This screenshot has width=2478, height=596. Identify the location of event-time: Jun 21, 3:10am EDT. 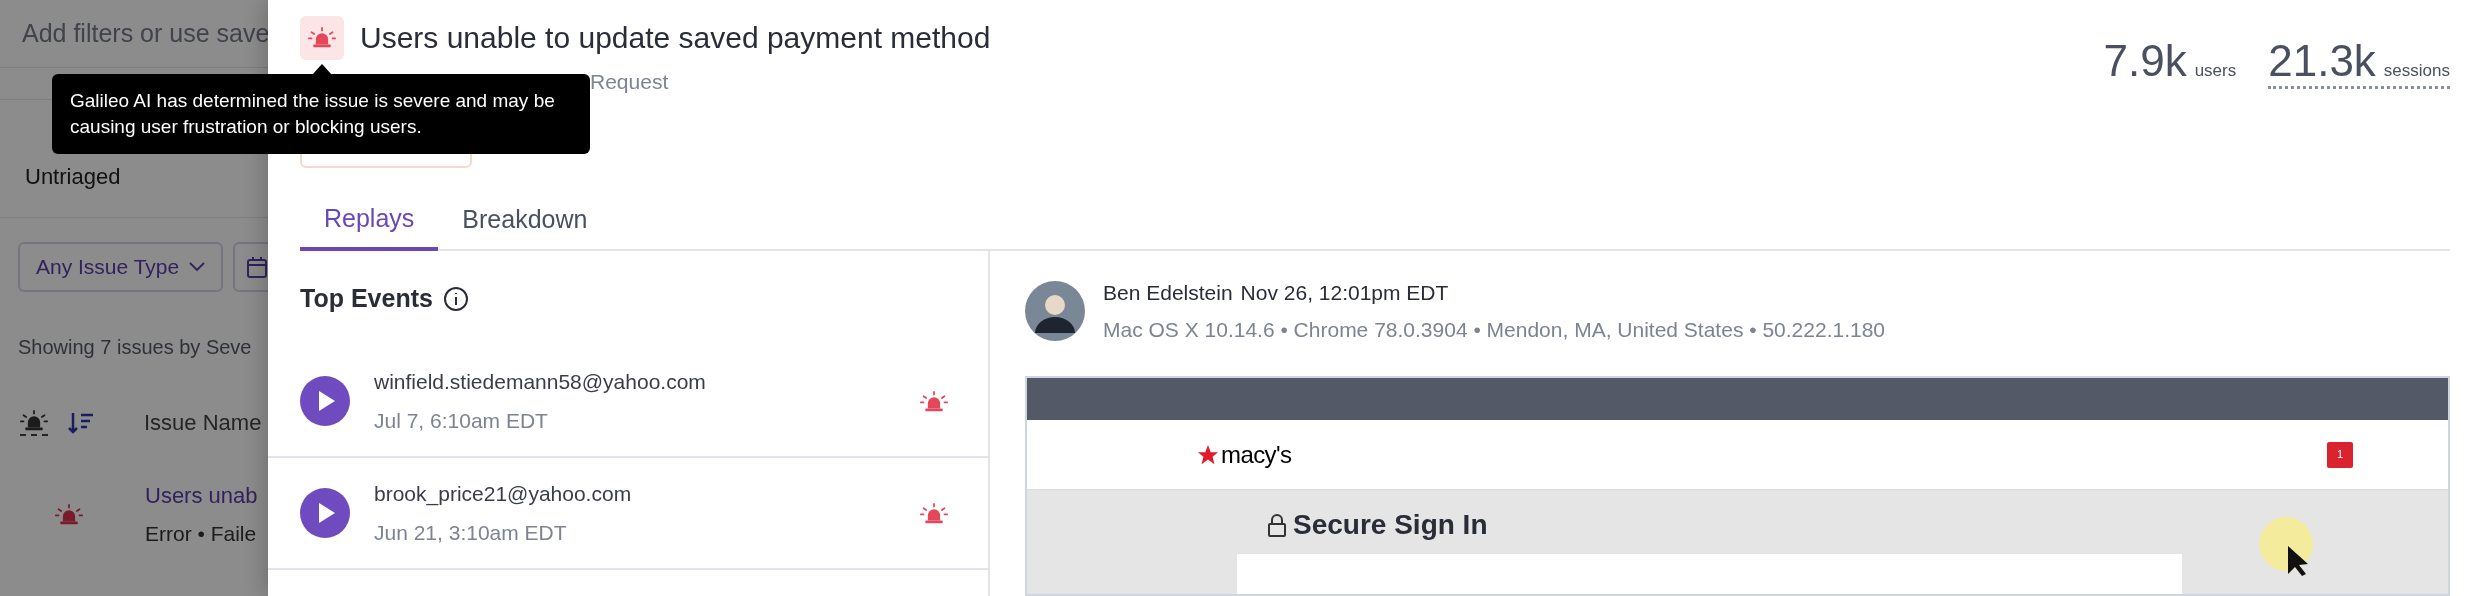
(471, 533).